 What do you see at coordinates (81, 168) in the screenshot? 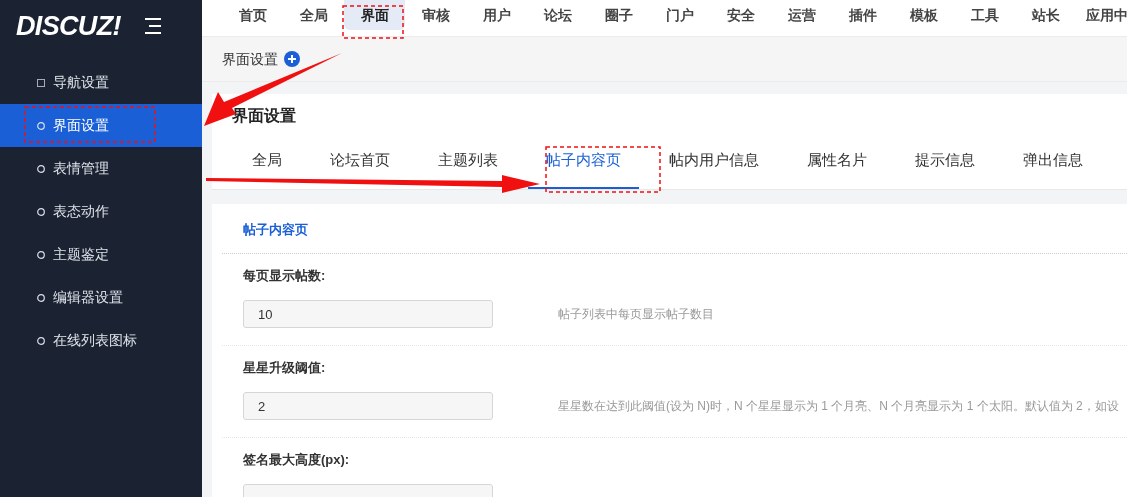
I see `sidebar-label: 表情管理` at bounding box center [81, 168].